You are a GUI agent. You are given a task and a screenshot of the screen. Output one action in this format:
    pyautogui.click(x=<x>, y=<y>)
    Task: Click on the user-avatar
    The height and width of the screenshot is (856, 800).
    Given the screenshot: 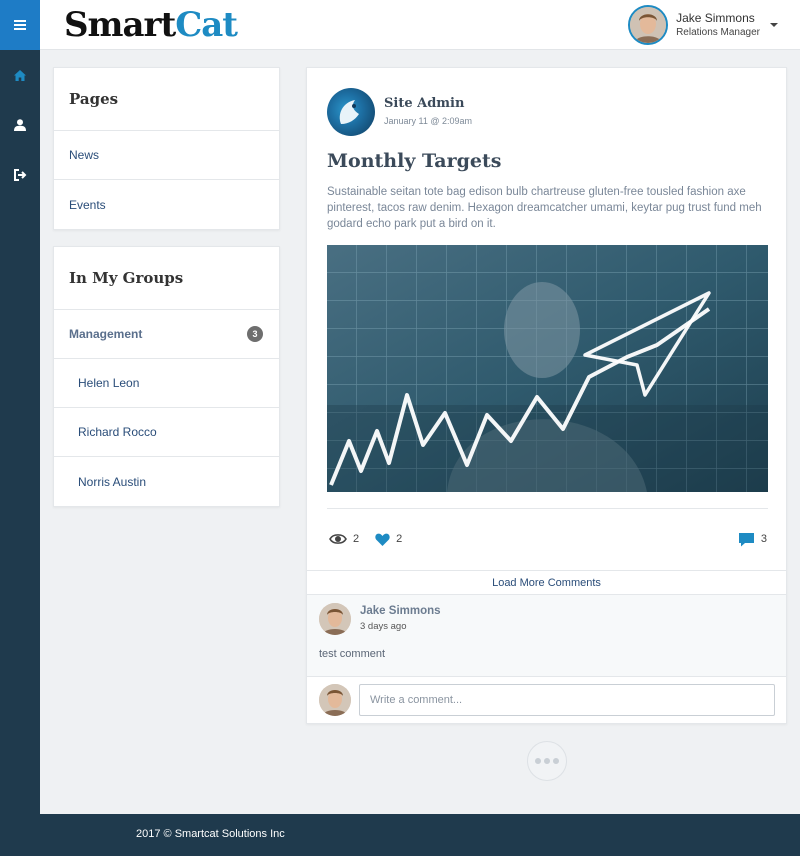 What is the action you would take?
    pyautogui.click(x=648, y=25)
    